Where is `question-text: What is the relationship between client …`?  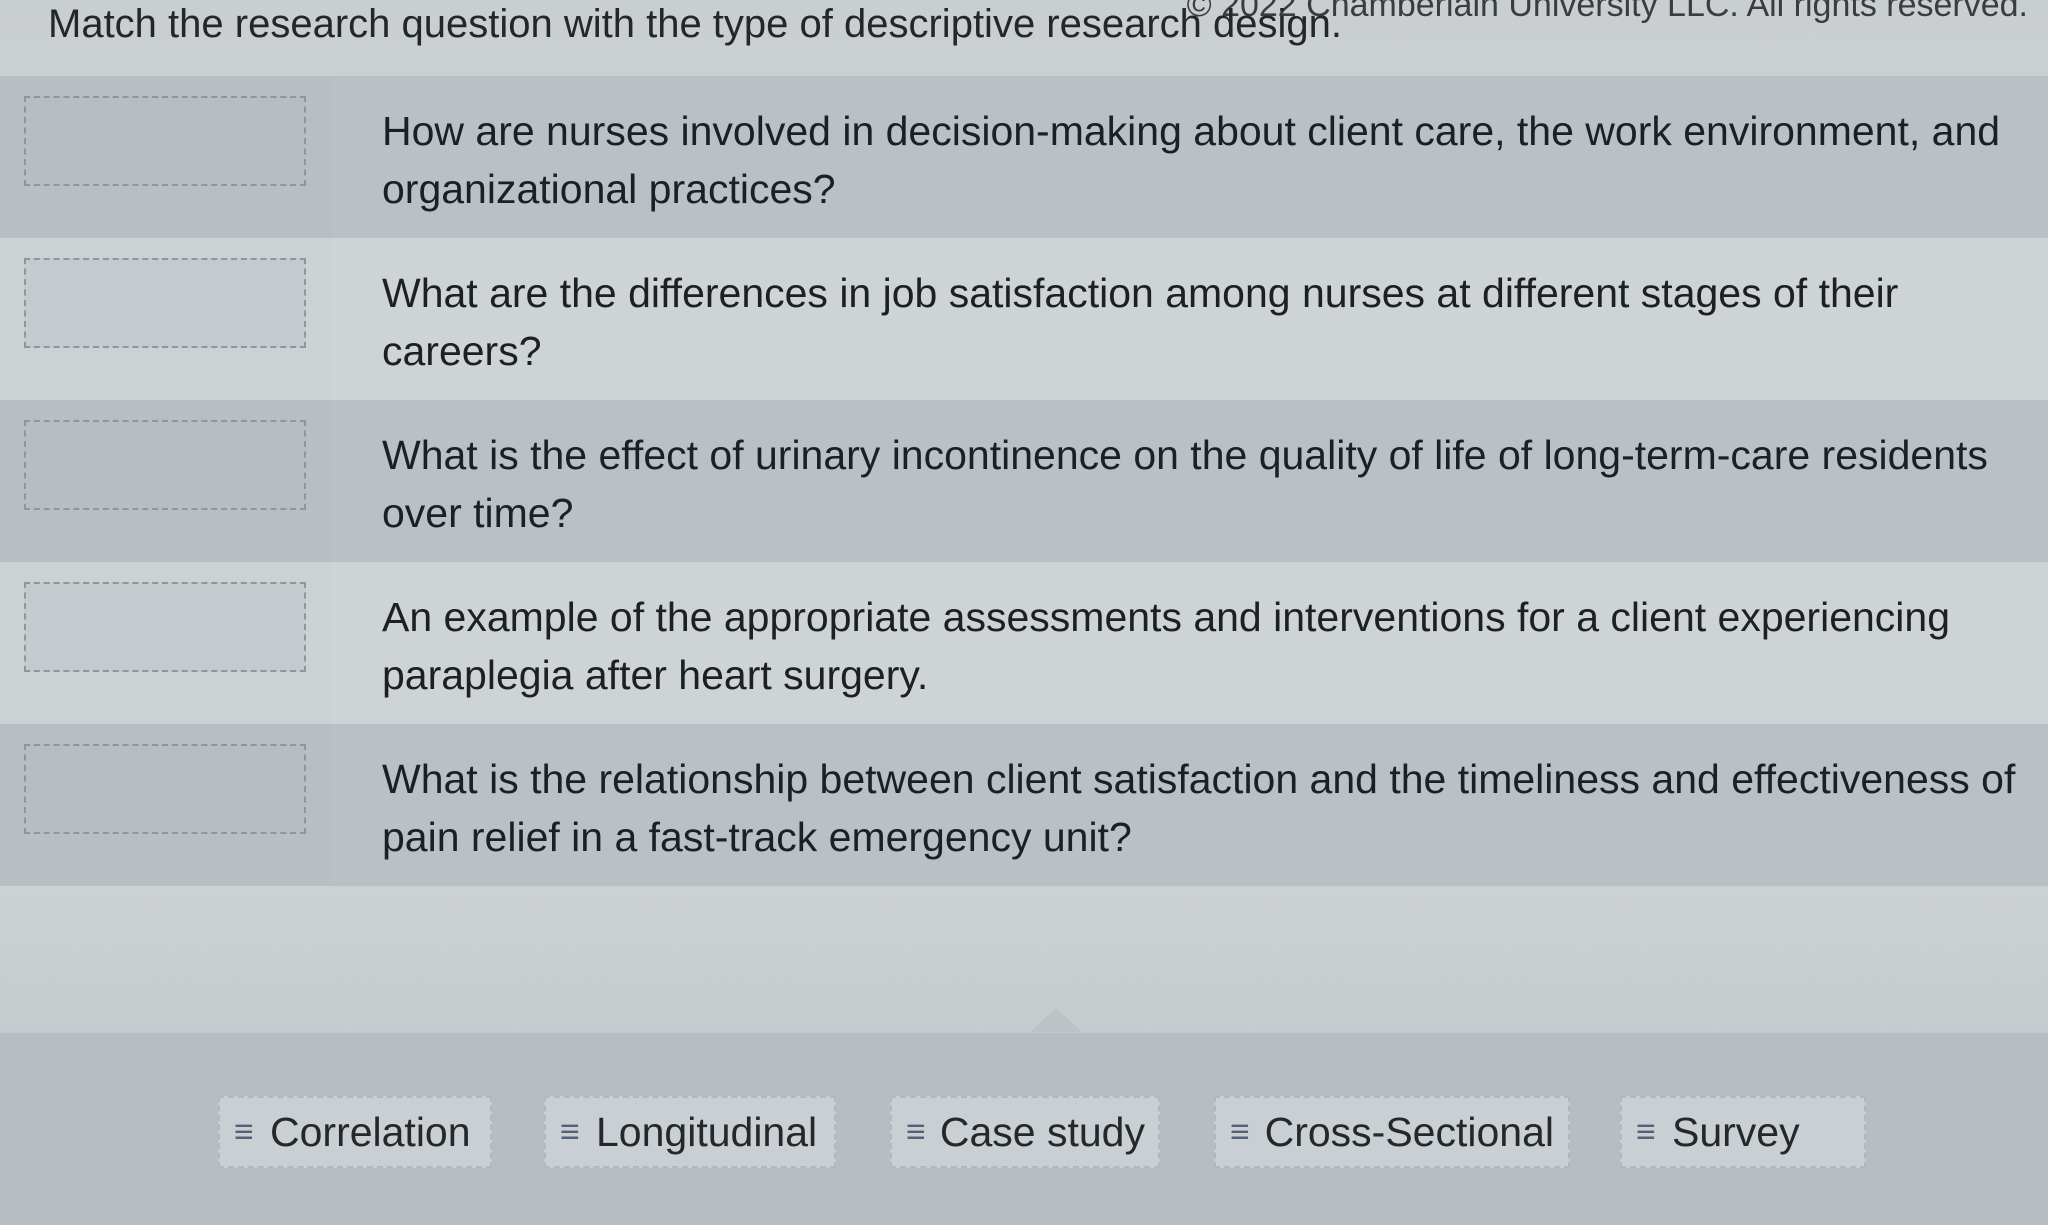
question-text: What is the relationship between client … is located at coordinates (1199, 808).